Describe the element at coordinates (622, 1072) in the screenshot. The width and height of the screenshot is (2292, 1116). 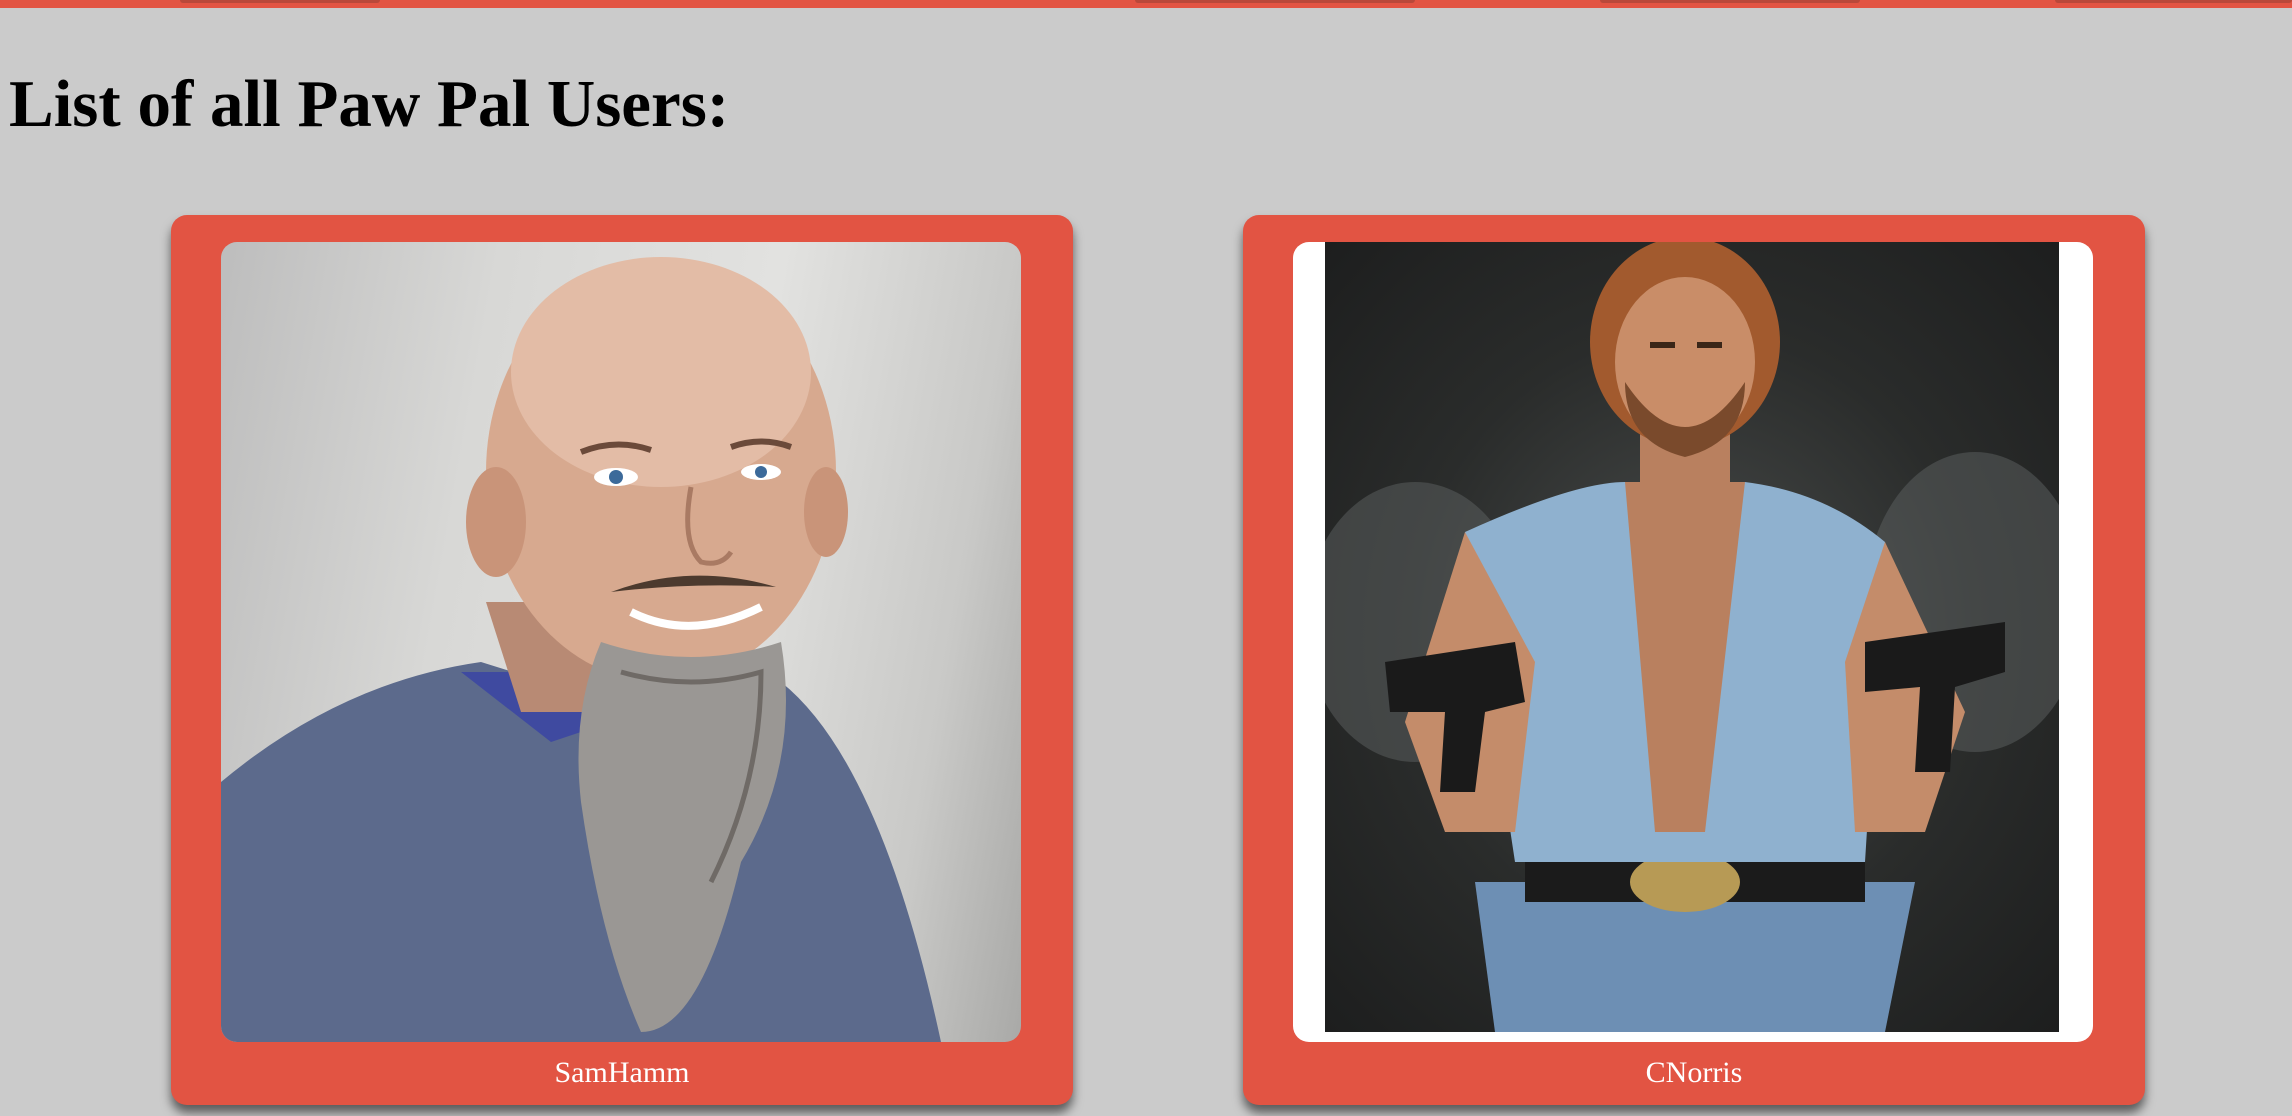
I see `username-label: SamHamm` at that location.